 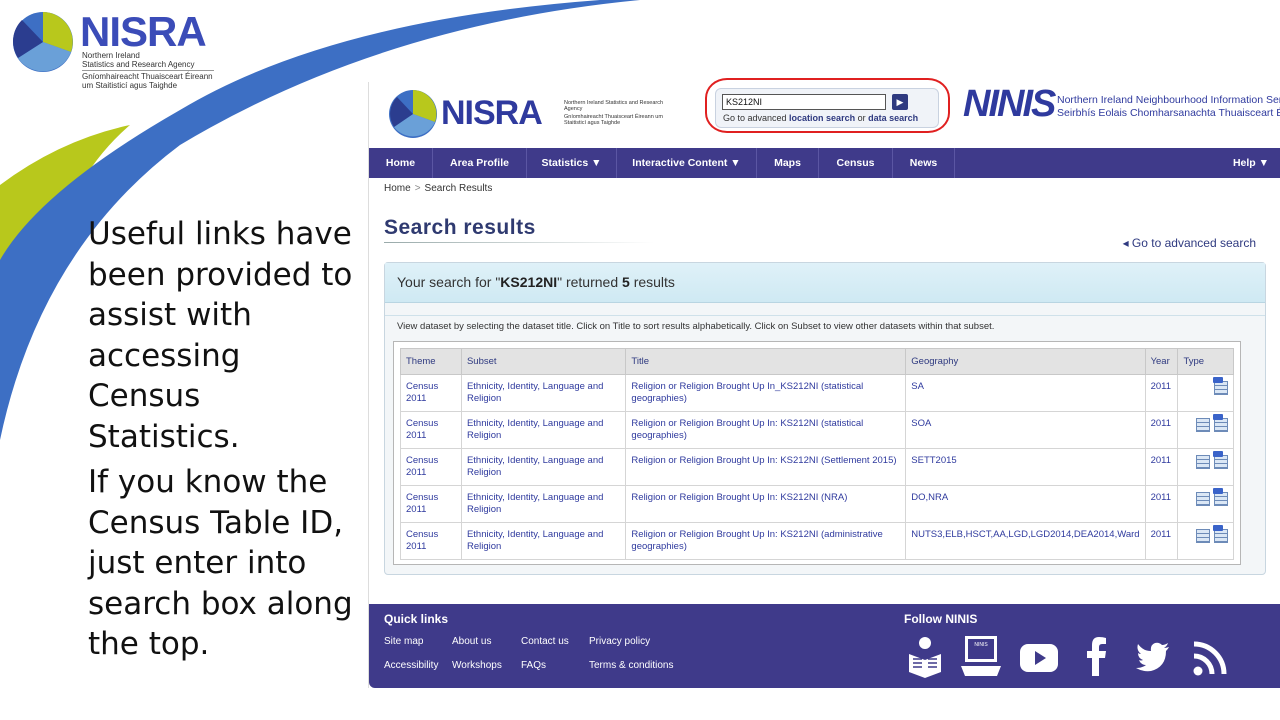 What do you see at coordinates (411, 665) in the screenshot?
I see `footer-link-accessibility: Accessibility` at bounding box center [411, 665].